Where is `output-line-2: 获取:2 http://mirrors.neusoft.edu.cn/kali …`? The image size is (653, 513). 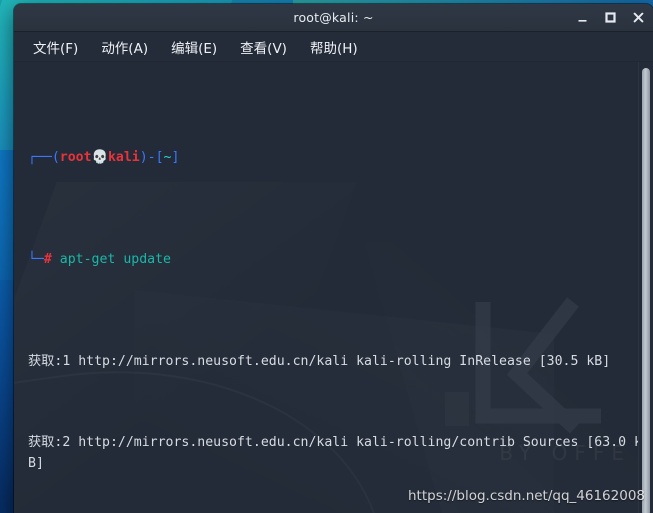 output-line-2: 获取:2 http://mirrors.neusoft.edu.cn/kali … is located at coordinates (335, 453).